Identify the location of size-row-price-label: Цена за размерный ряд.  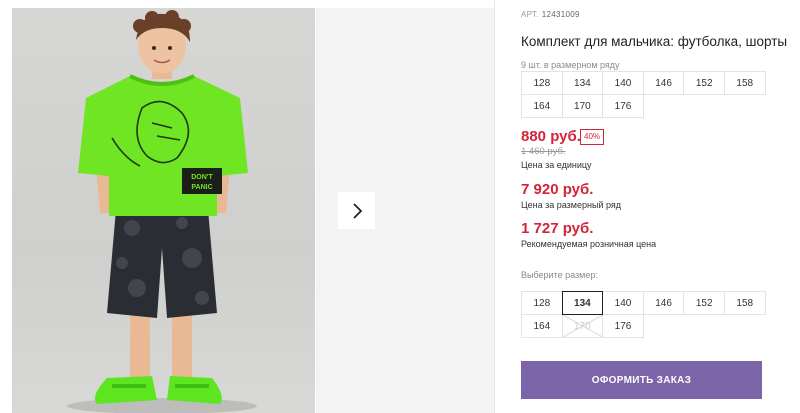
(571, 205).